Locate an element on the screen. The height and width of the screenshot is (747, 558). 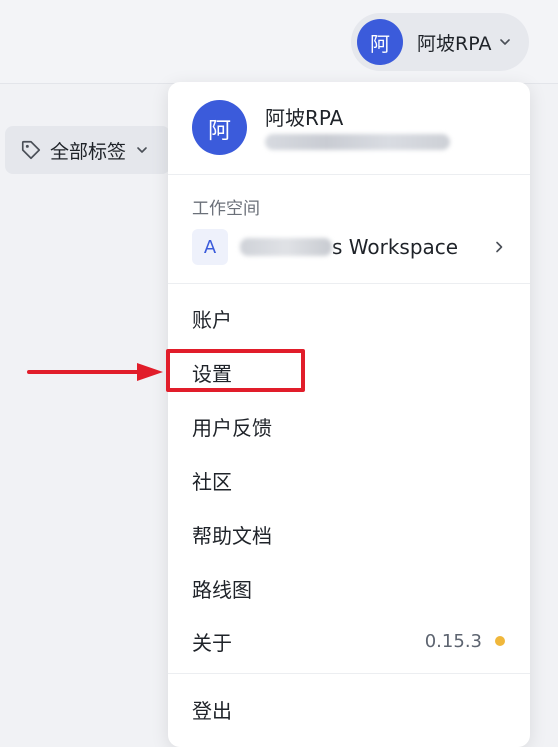
menu-avatar: 阿 is located at coordinates (219, 127).